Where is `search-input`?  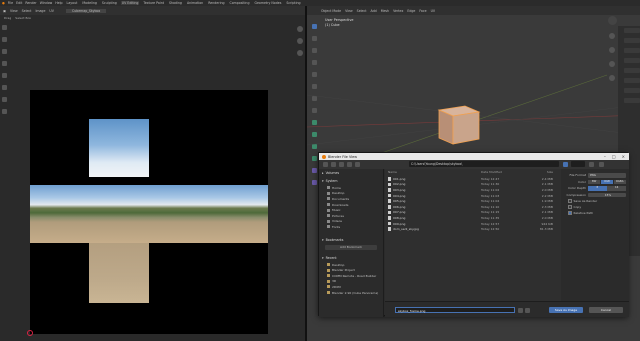 search-input is located at coordinates (578, 164).